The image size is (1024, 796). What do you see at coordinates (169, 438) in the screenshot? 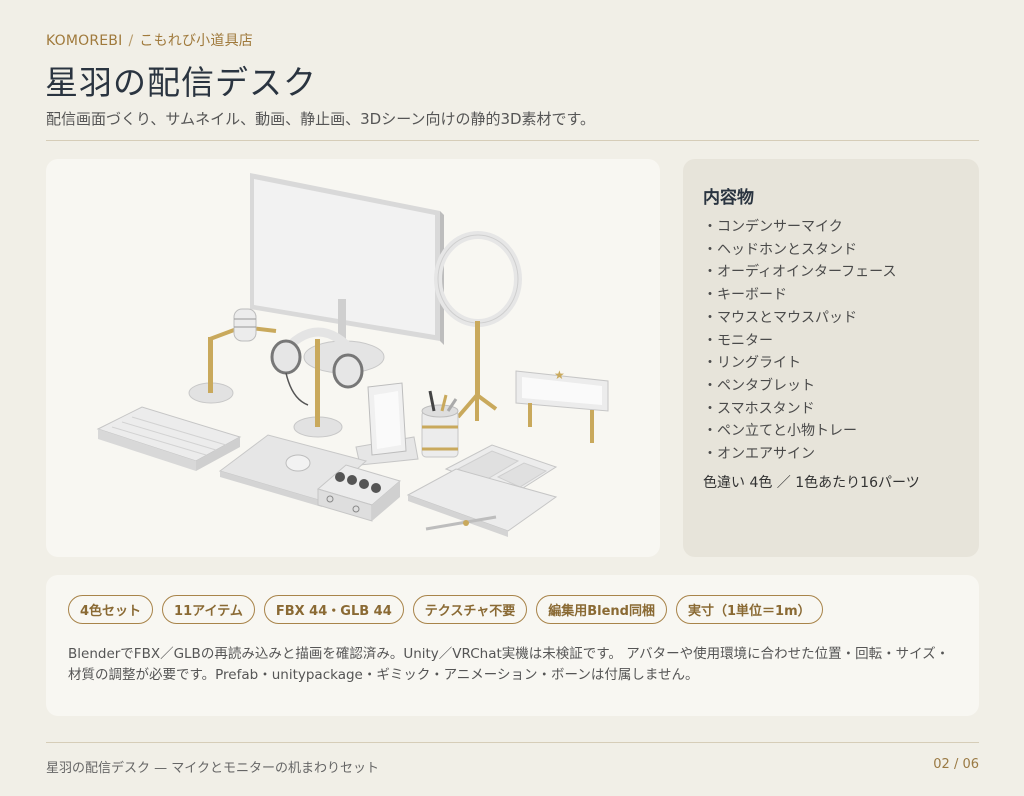
I see `keyboard-model` at bounding box center [169, 438].